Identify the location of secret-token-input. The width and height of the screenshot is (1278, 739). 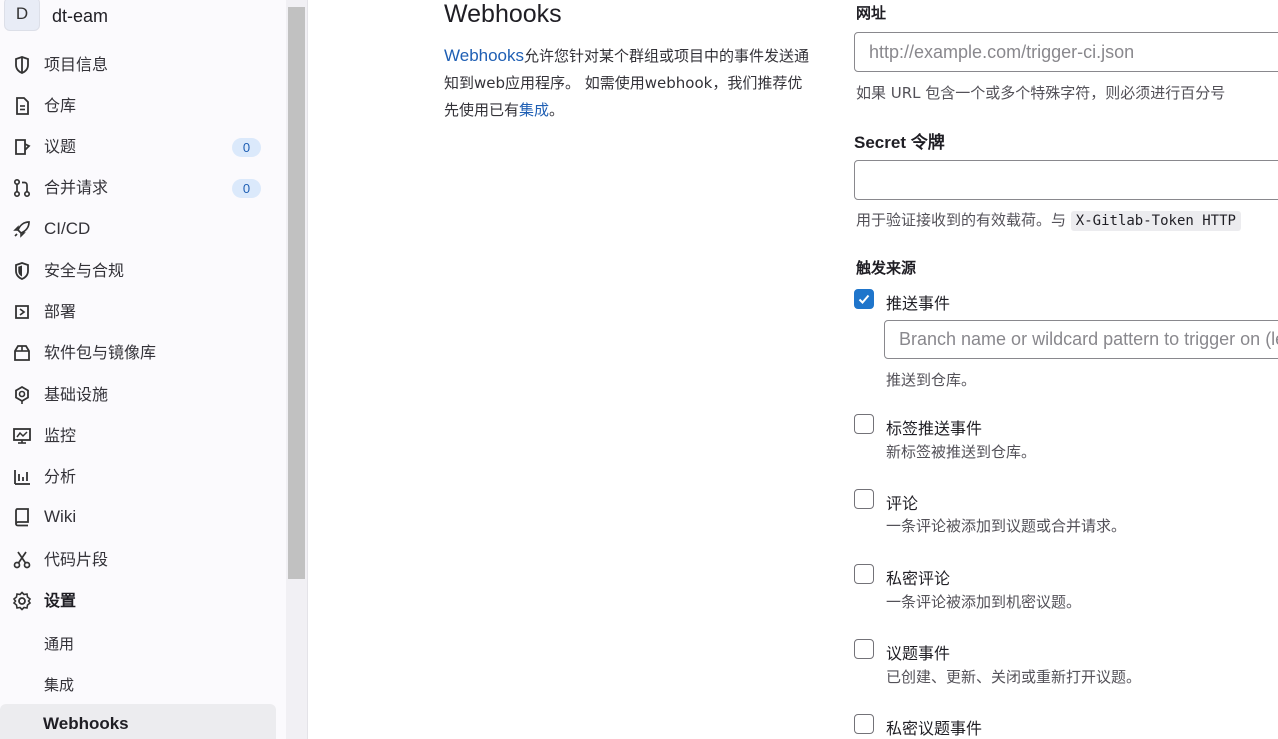
(1066, 180).